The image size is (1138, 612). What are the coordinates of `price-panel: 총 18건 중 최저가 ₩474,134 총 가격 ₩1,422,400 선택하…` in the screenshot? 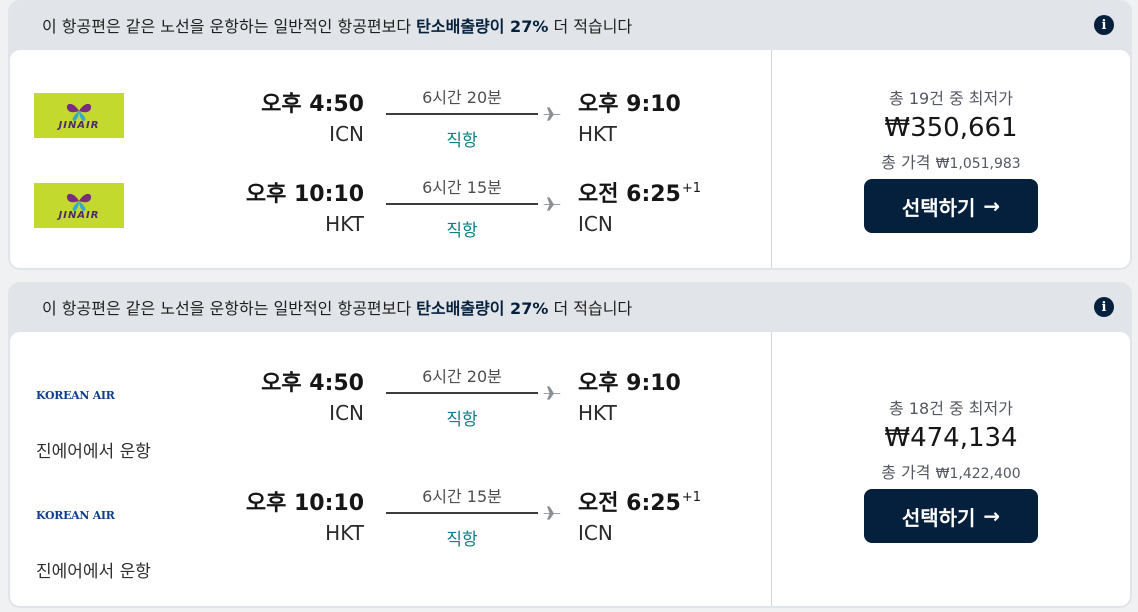 It's located at (951, 469).